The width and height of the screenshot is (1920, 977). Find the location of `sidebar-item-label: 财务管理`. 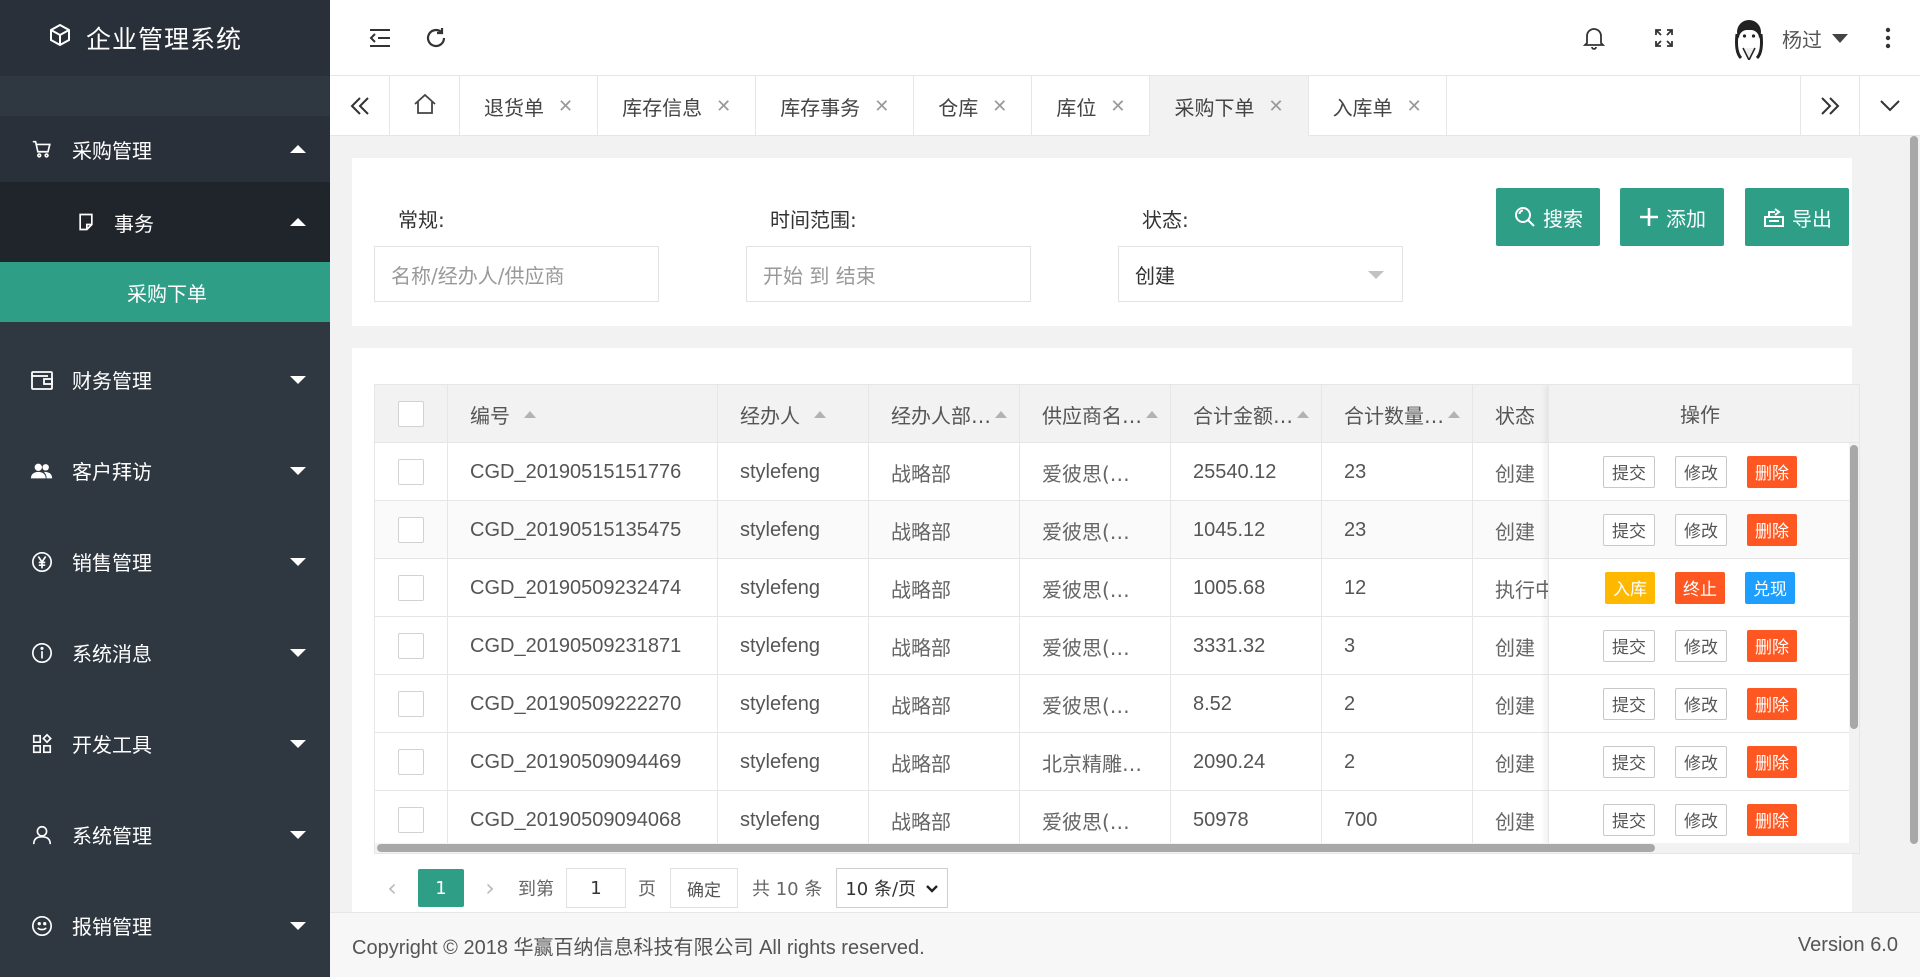

sidebar-item-label: 财务管理 is located at coordinates (112, 381).